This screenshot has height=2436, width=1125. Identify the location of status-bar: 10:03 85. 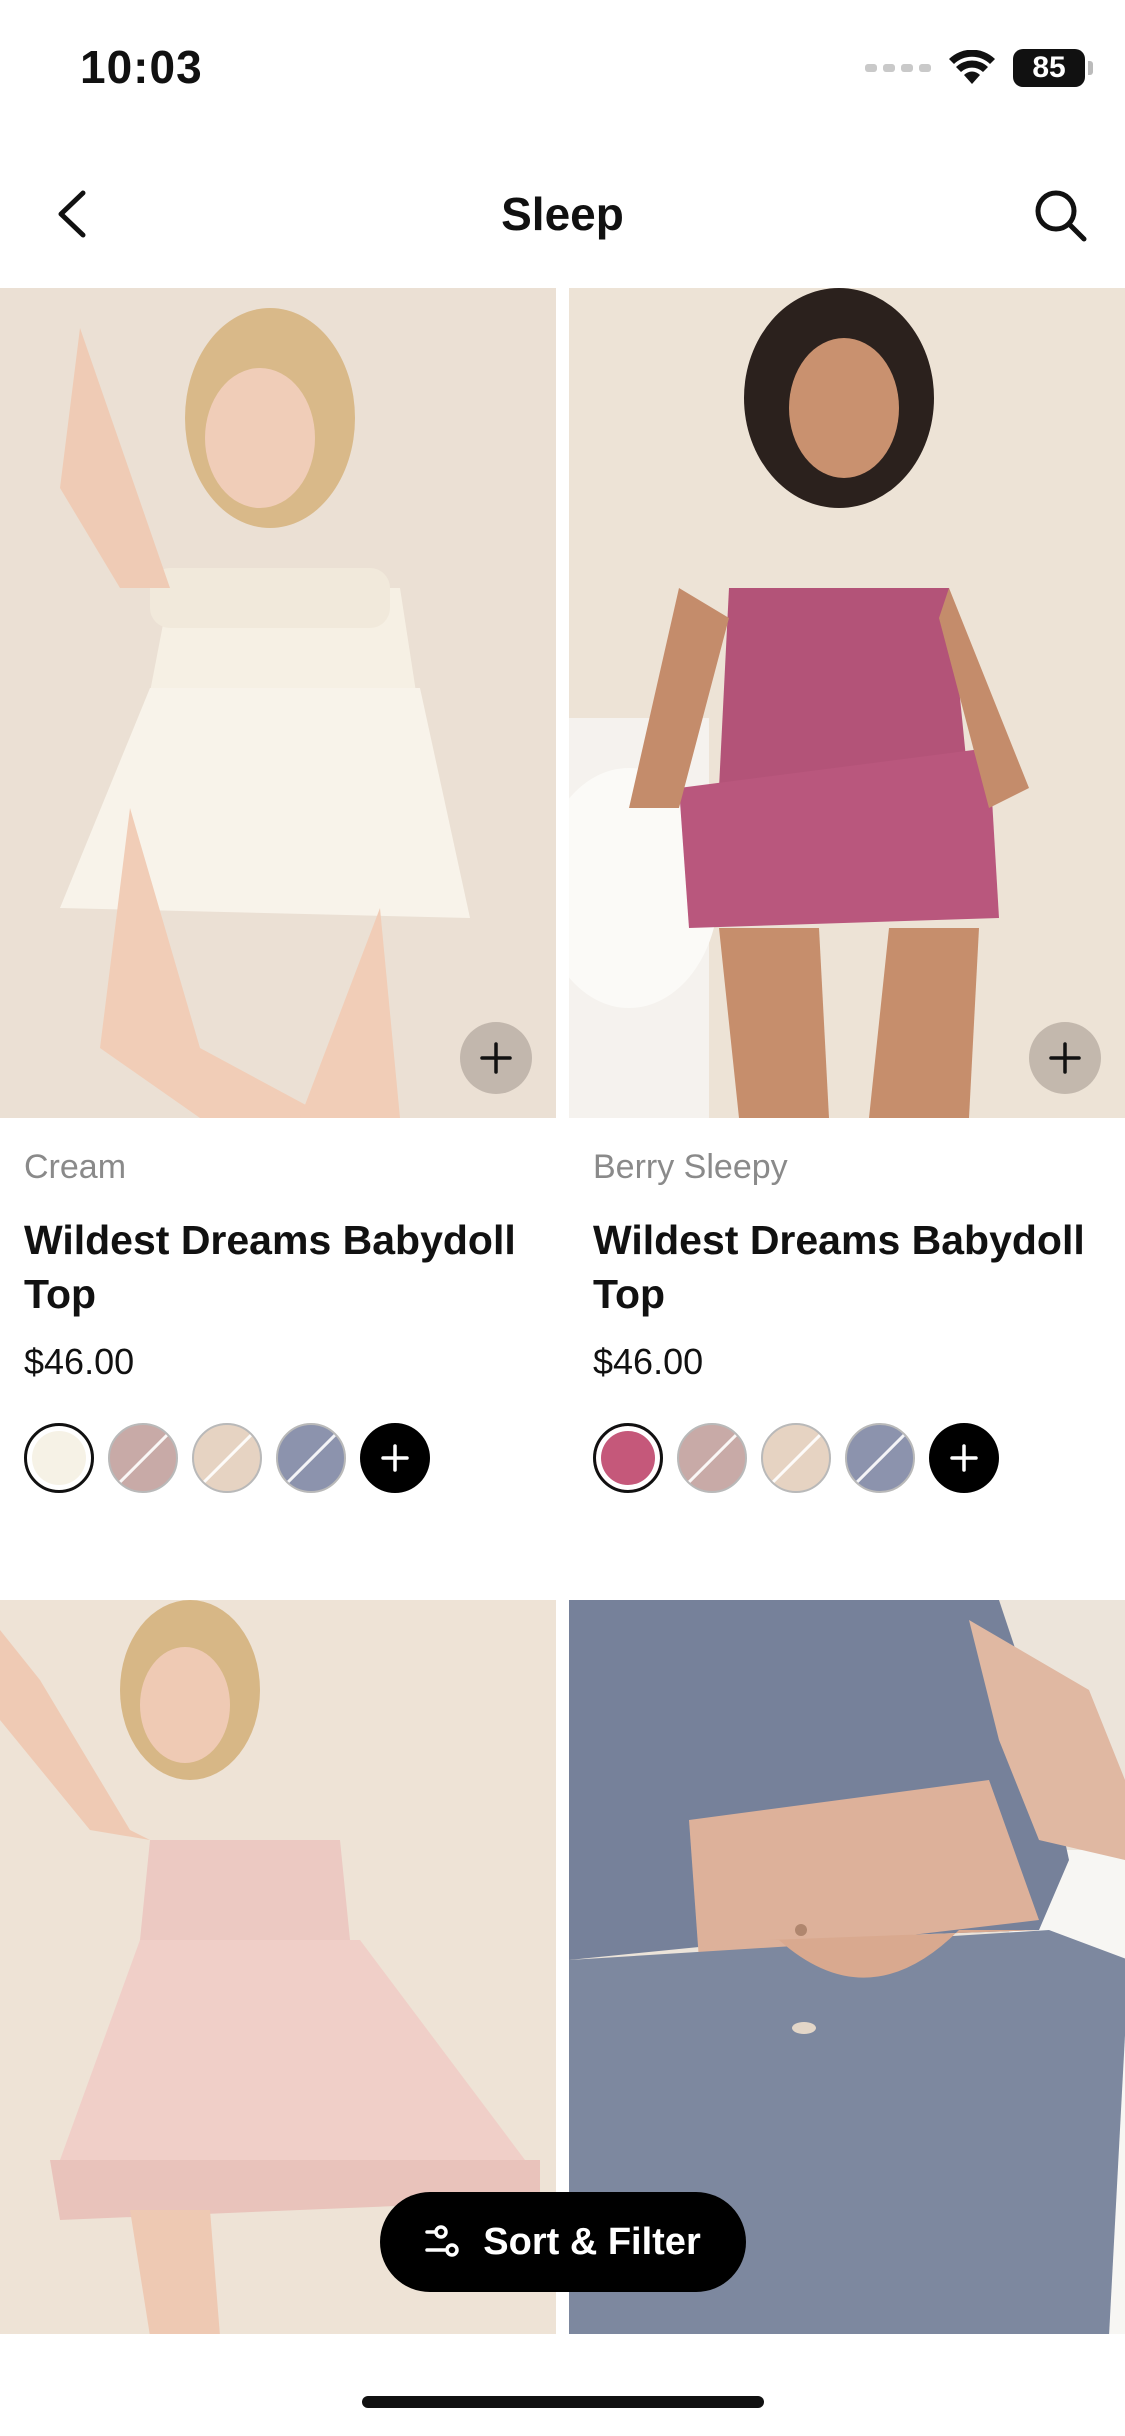
(562, 70).